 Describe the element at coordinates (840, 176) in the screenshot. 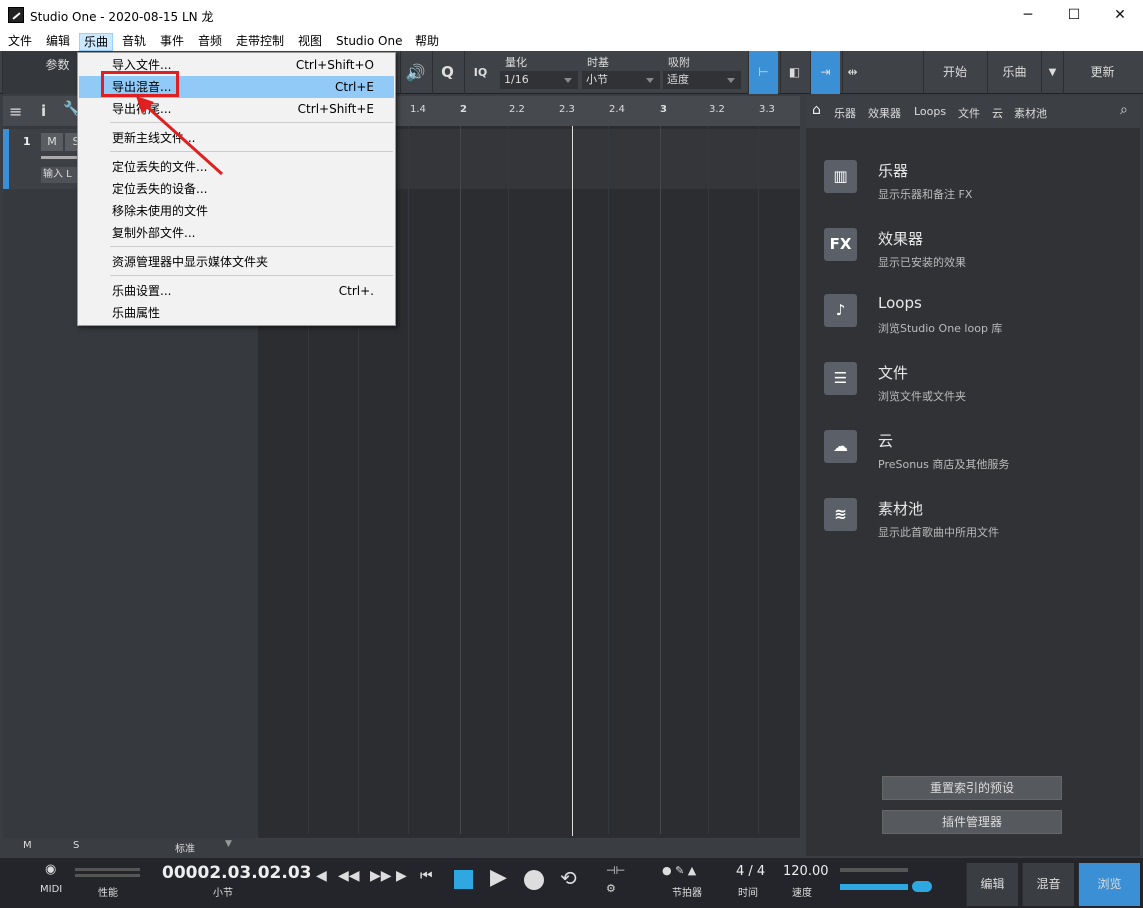

I see `piano-icon: ▥` at that location.